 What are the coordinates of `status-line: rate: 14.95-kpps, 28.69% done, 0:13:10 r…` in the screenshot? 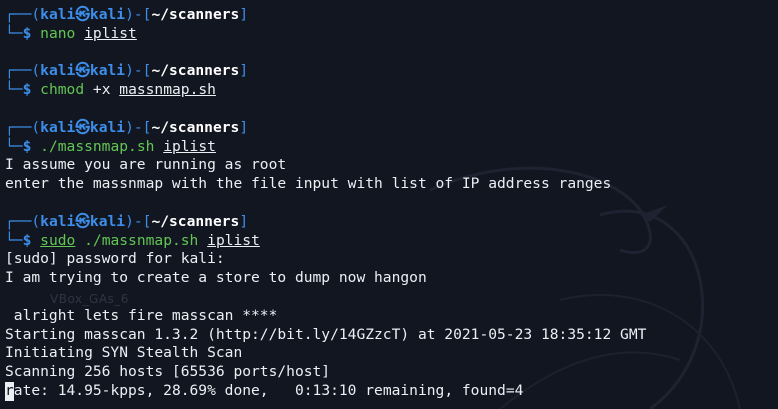 It's located at (391, 391).